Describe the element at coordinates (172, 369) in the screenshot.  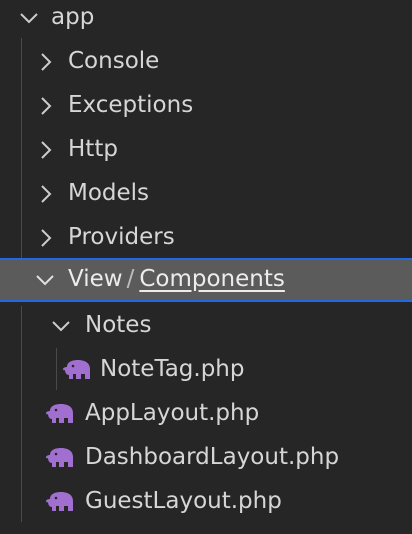
I see `tree-file-label: NoteTag.php` at that location.